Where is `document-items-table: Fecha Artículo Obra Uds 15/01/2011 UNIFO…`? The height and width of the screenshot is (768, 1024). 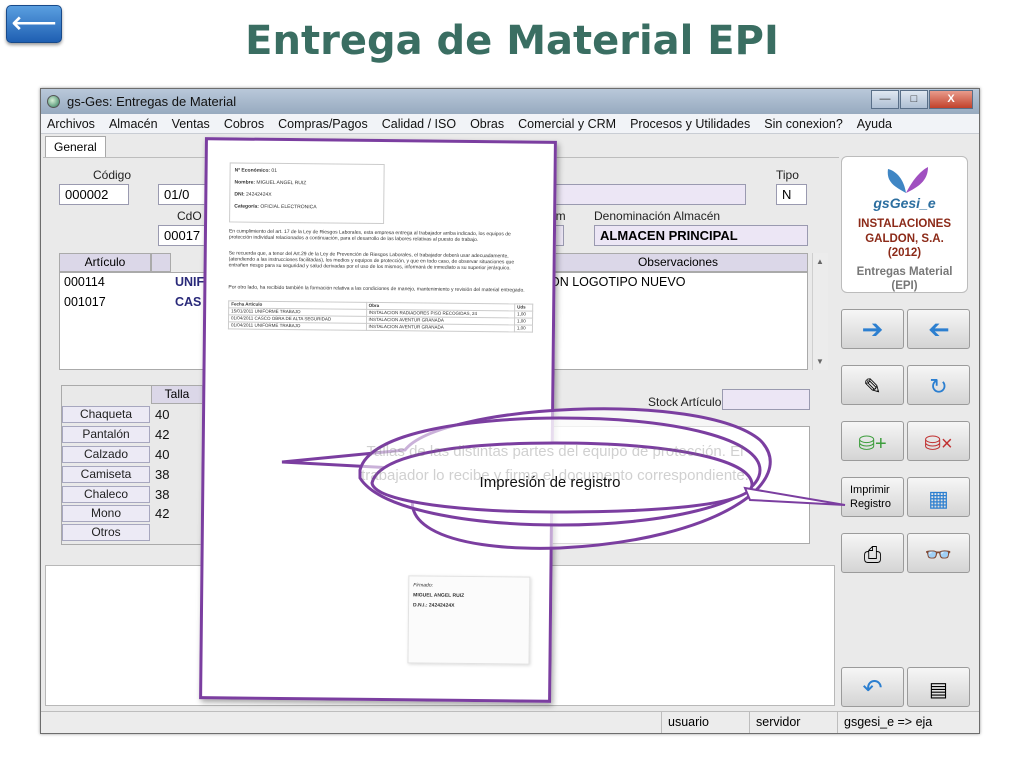
document-items-table: Fecha Artículo Obra Uds 15/01/2011 UNIFO… is located at coordinates (380, 316).